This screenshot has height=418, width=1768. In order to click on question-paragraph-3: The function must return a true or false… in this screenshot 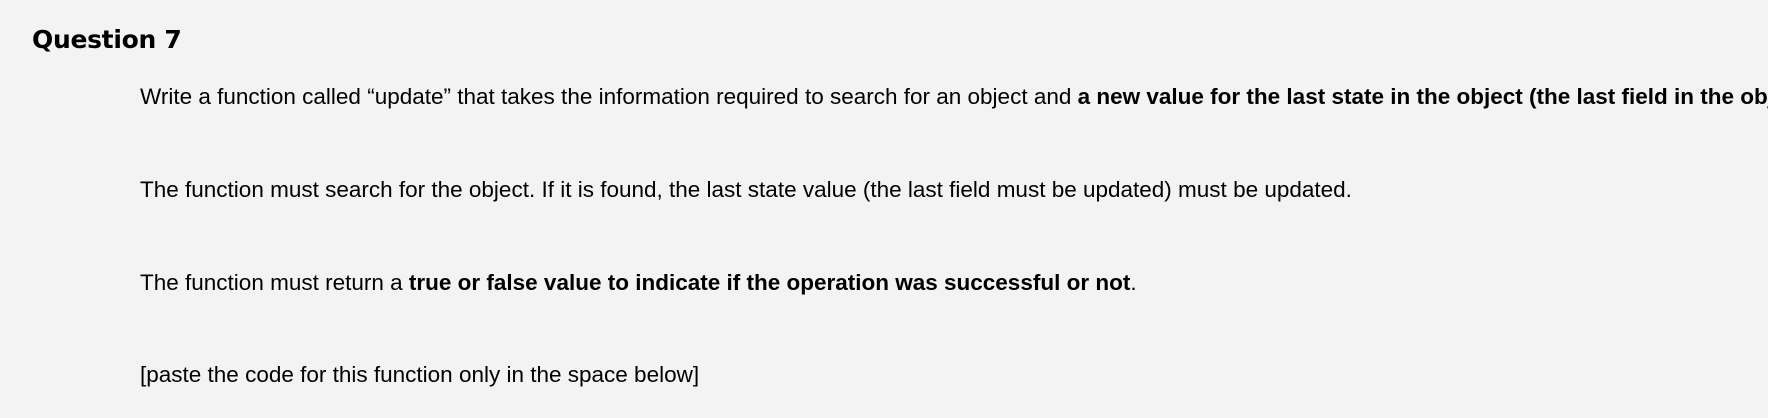, I will do `click(638, 283)`.